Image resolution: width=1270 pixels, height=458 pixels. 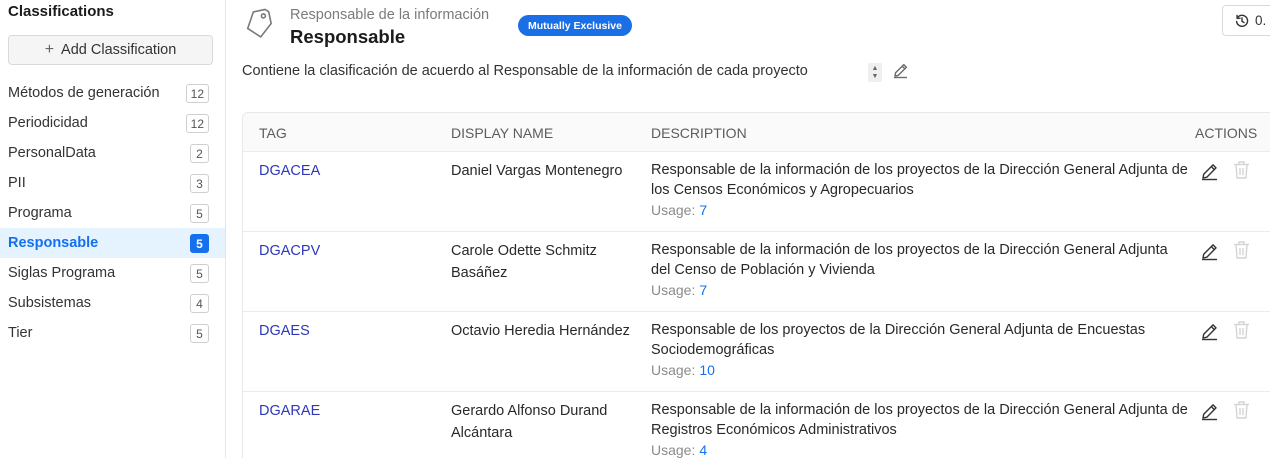 What do you see at coordinates (524, 262) in the screenshot?
I see `display-name: Carole Odette Schmitz Basáñez` at bounding box center [524, 262].